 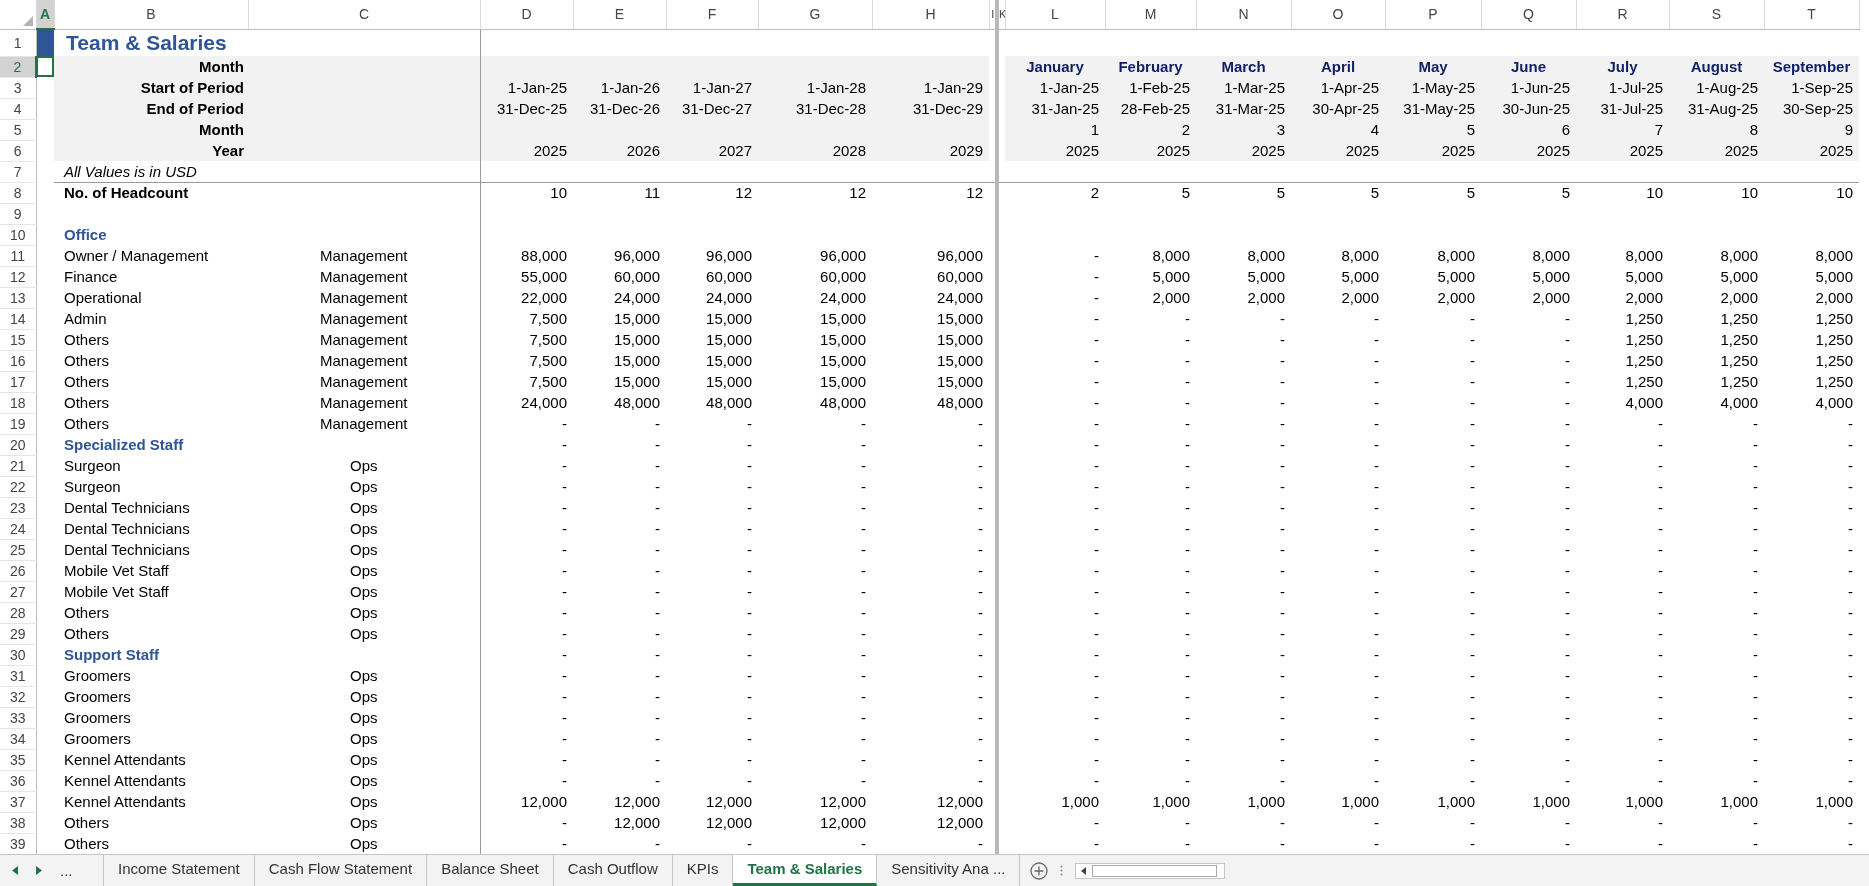 I want to click on table-cell: 30-Apr-25, so click(x=1338, y=108).